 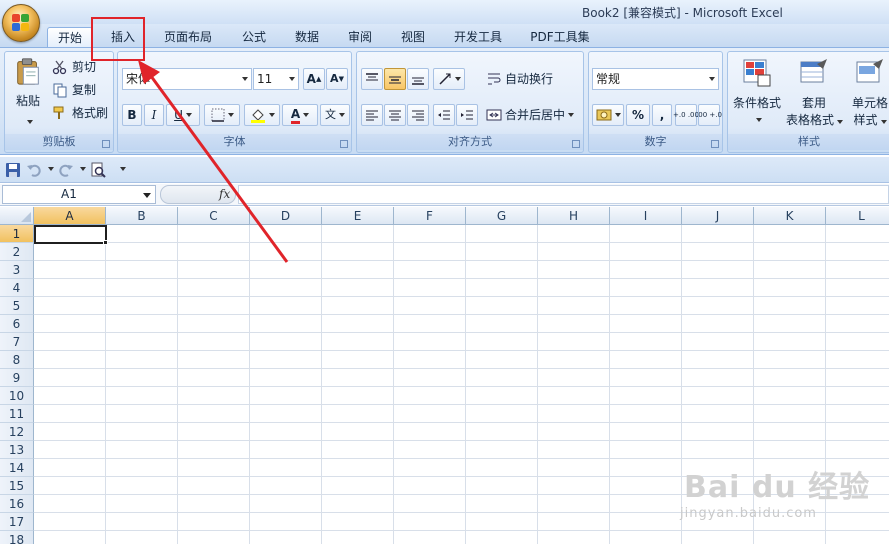 What do you see at coordinates (276, 79) in the screenshot?
I see `font-size-select: 11` at bounding box center [276, 79].